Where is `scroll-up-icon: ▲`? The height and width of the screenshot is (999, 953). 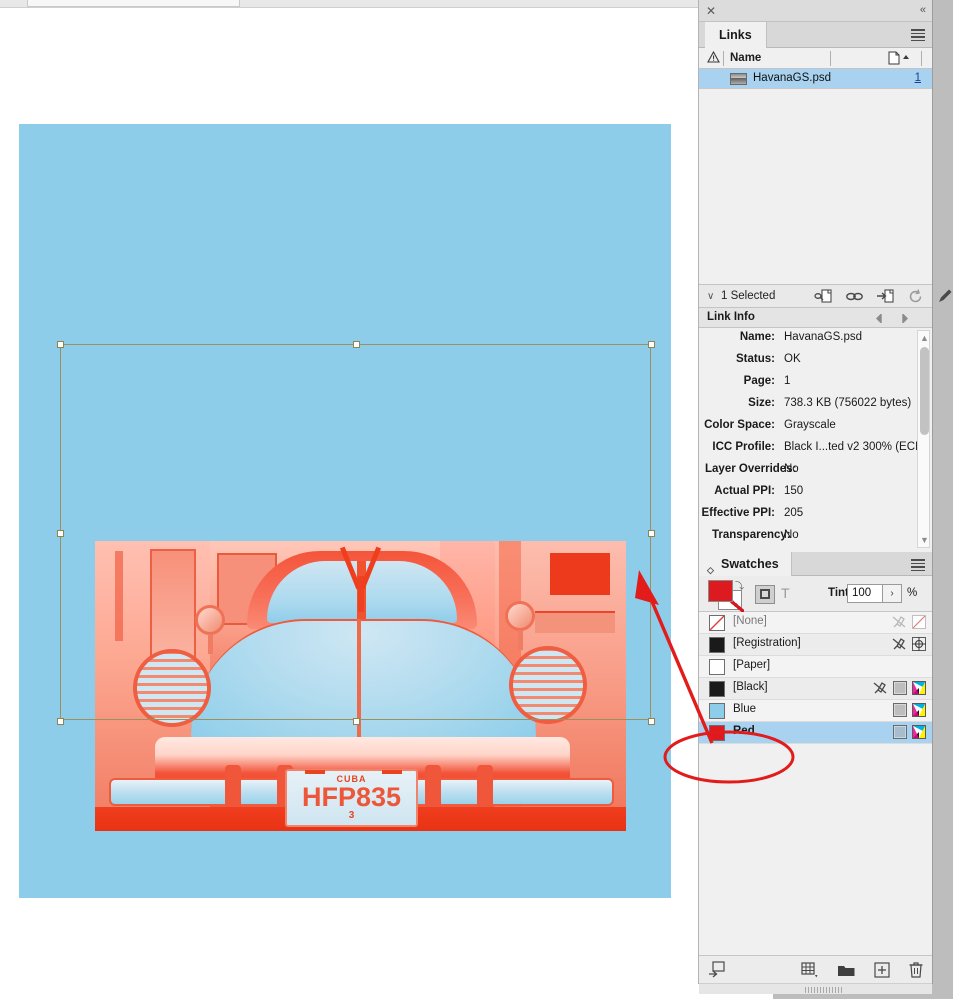
scroll-up-icon: ▲ is located at coordinates (924, 338).